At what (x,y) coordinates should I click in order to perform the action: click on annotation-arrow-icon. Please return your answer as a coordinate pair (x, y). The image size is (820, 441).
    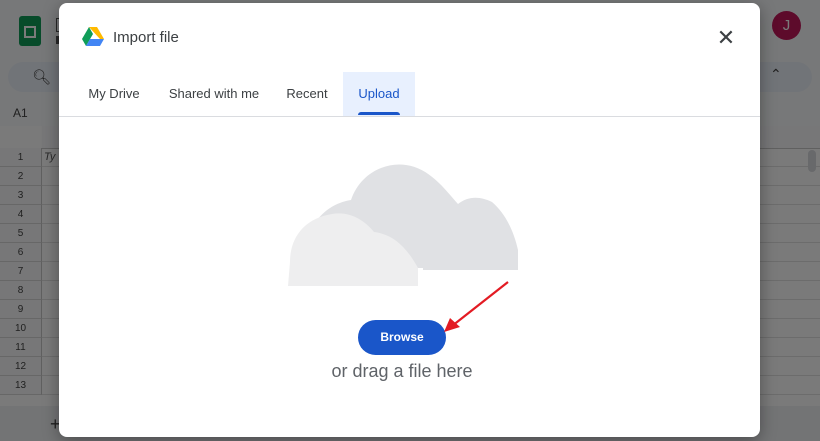
    Looking at the image, I should click on (476, 306).